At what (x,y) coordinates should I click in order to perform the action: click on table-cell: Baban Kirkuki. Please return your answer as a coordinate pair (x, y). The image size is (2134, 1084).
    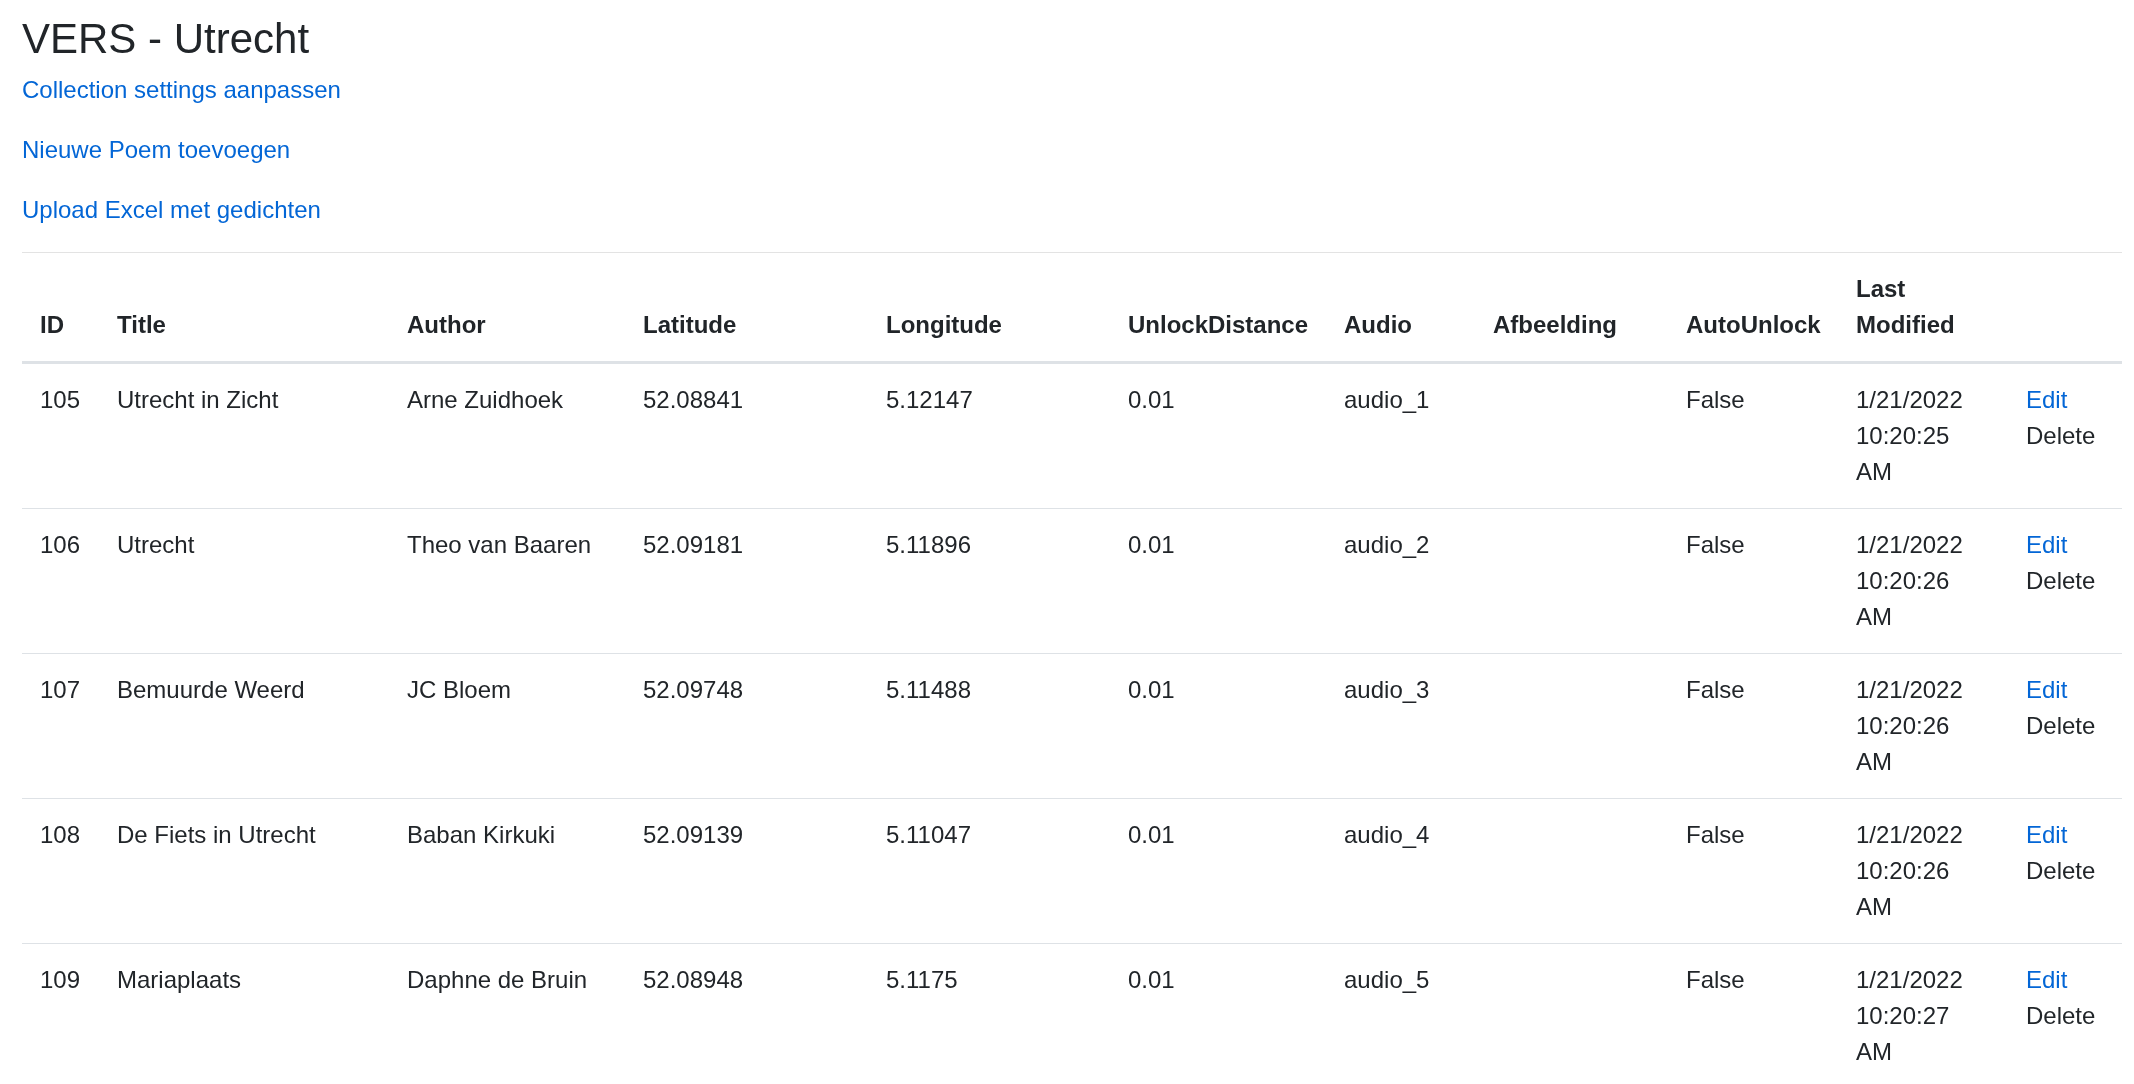
    Looking at the image, I should click on (481, 835).